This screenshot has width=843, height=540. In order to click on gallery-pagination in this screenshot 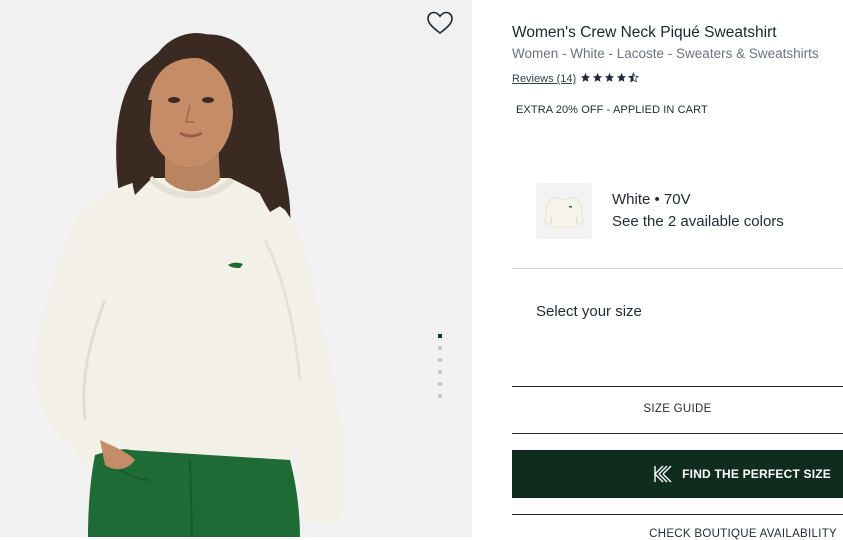, I will do `click(440, 370)`.